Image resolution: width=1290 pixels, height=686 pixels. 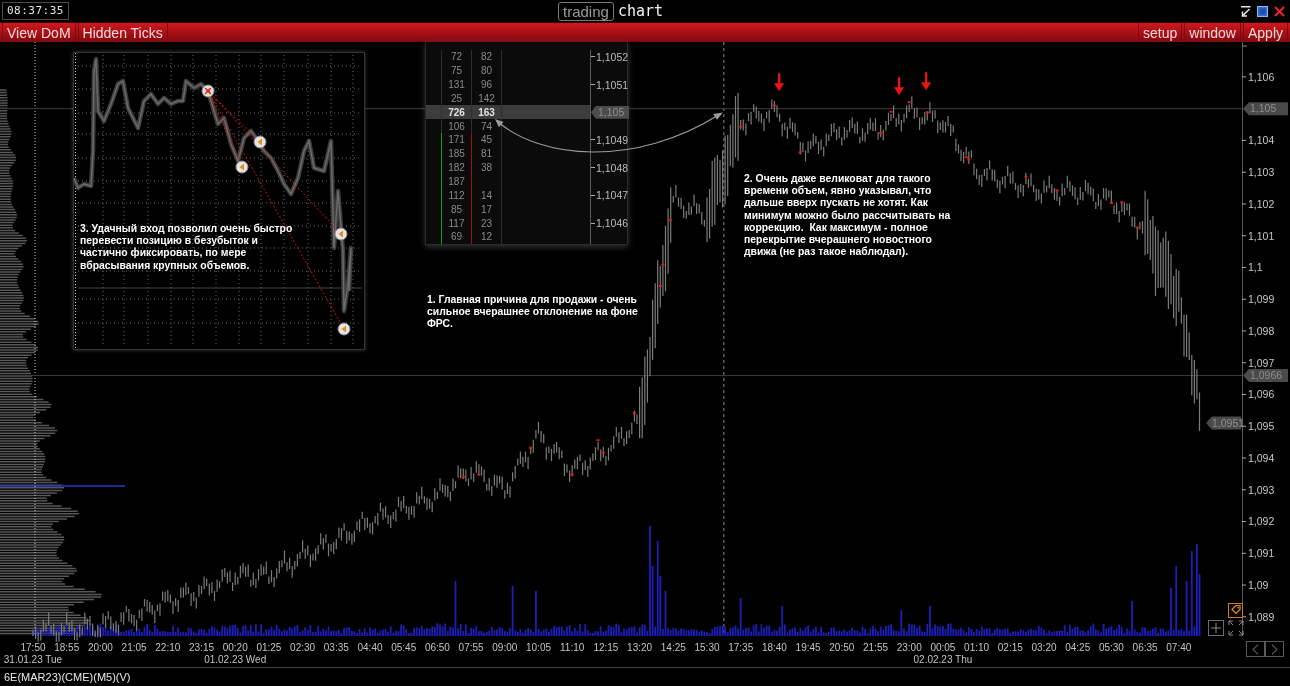 I want to click on time-axis-label: 22:10, so click(x=168, y=647).